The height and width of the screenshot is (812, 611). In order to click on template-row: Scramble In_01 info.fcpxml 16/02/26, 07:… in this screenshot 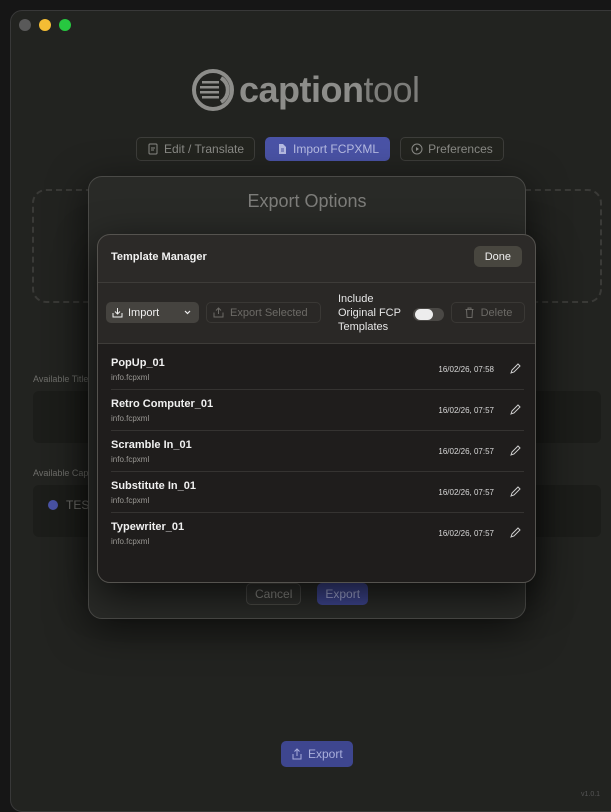, I will do `click(317, 451)`.